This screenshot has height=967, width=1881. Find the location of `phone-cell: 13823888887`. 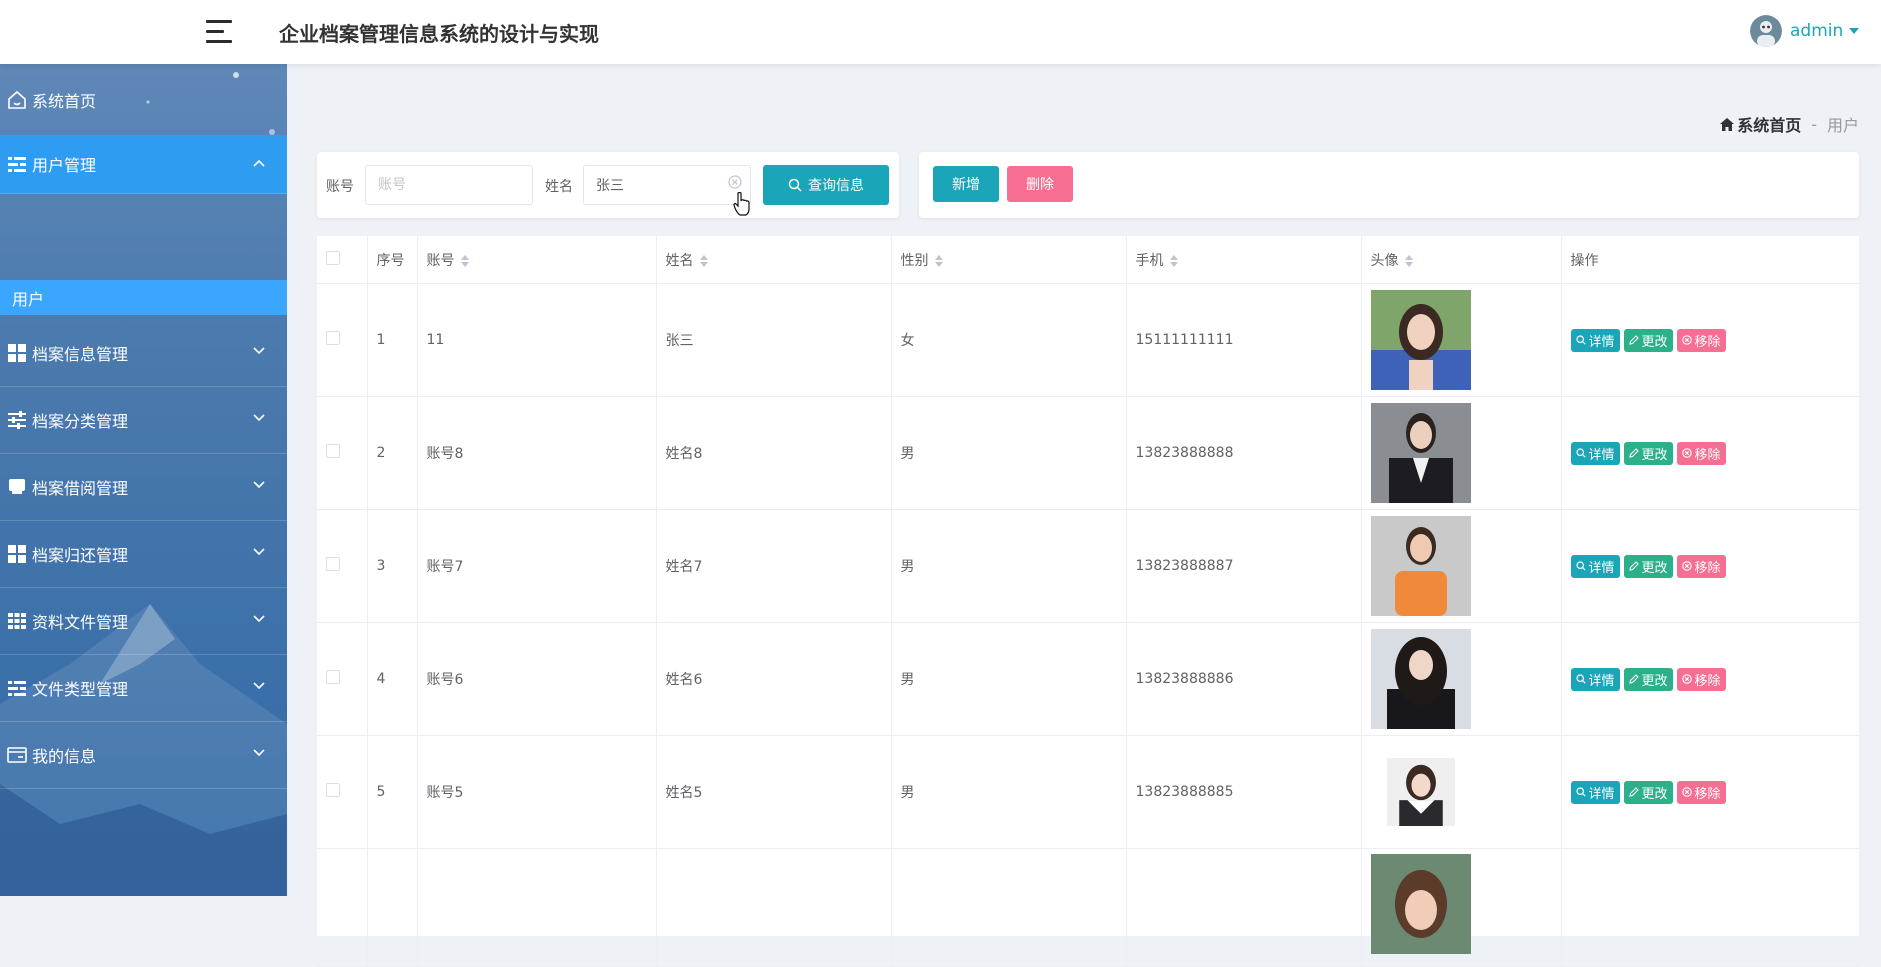

phone-cell: 13823888887 is located at coordinates (1244, 566).